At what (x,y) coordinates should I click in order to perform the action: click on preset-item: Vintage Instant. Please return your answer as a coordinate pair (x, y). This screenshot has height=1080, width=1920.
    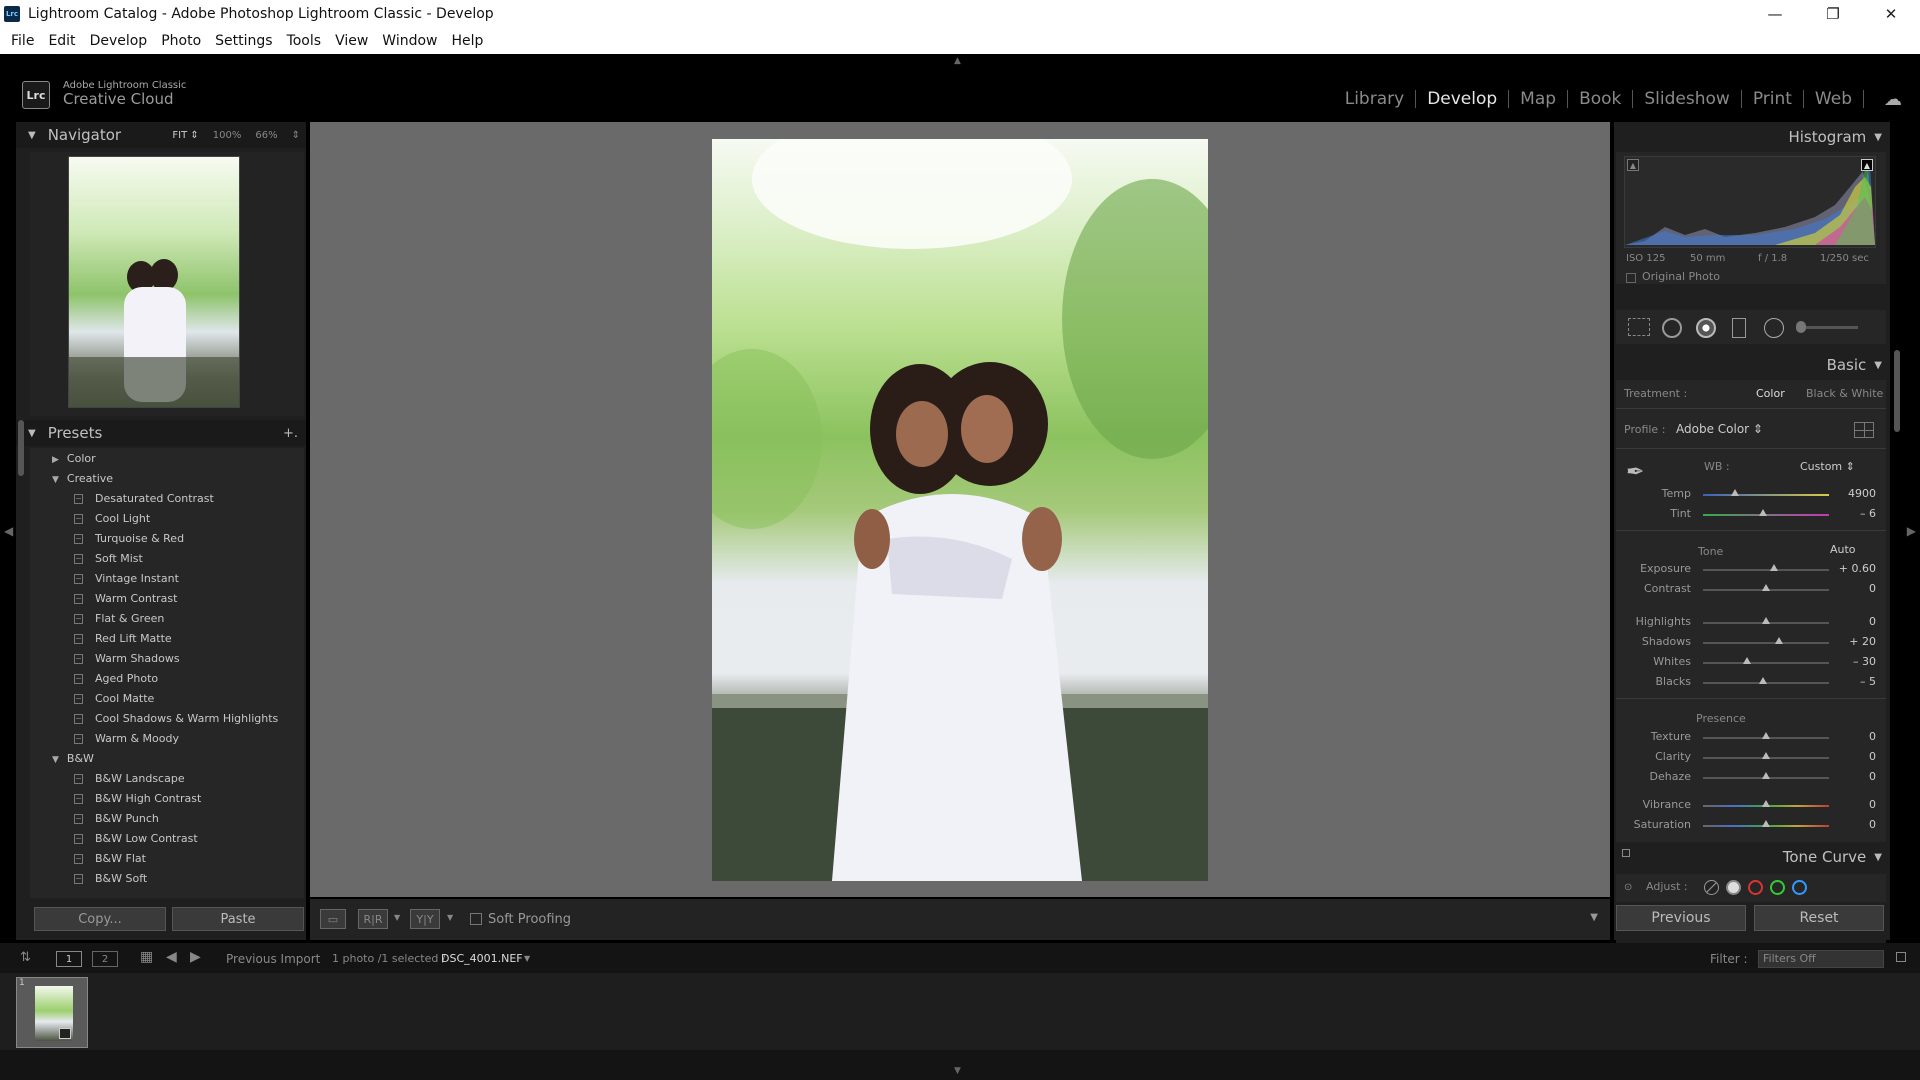
    Looking at the image, I should click on (126, 578).